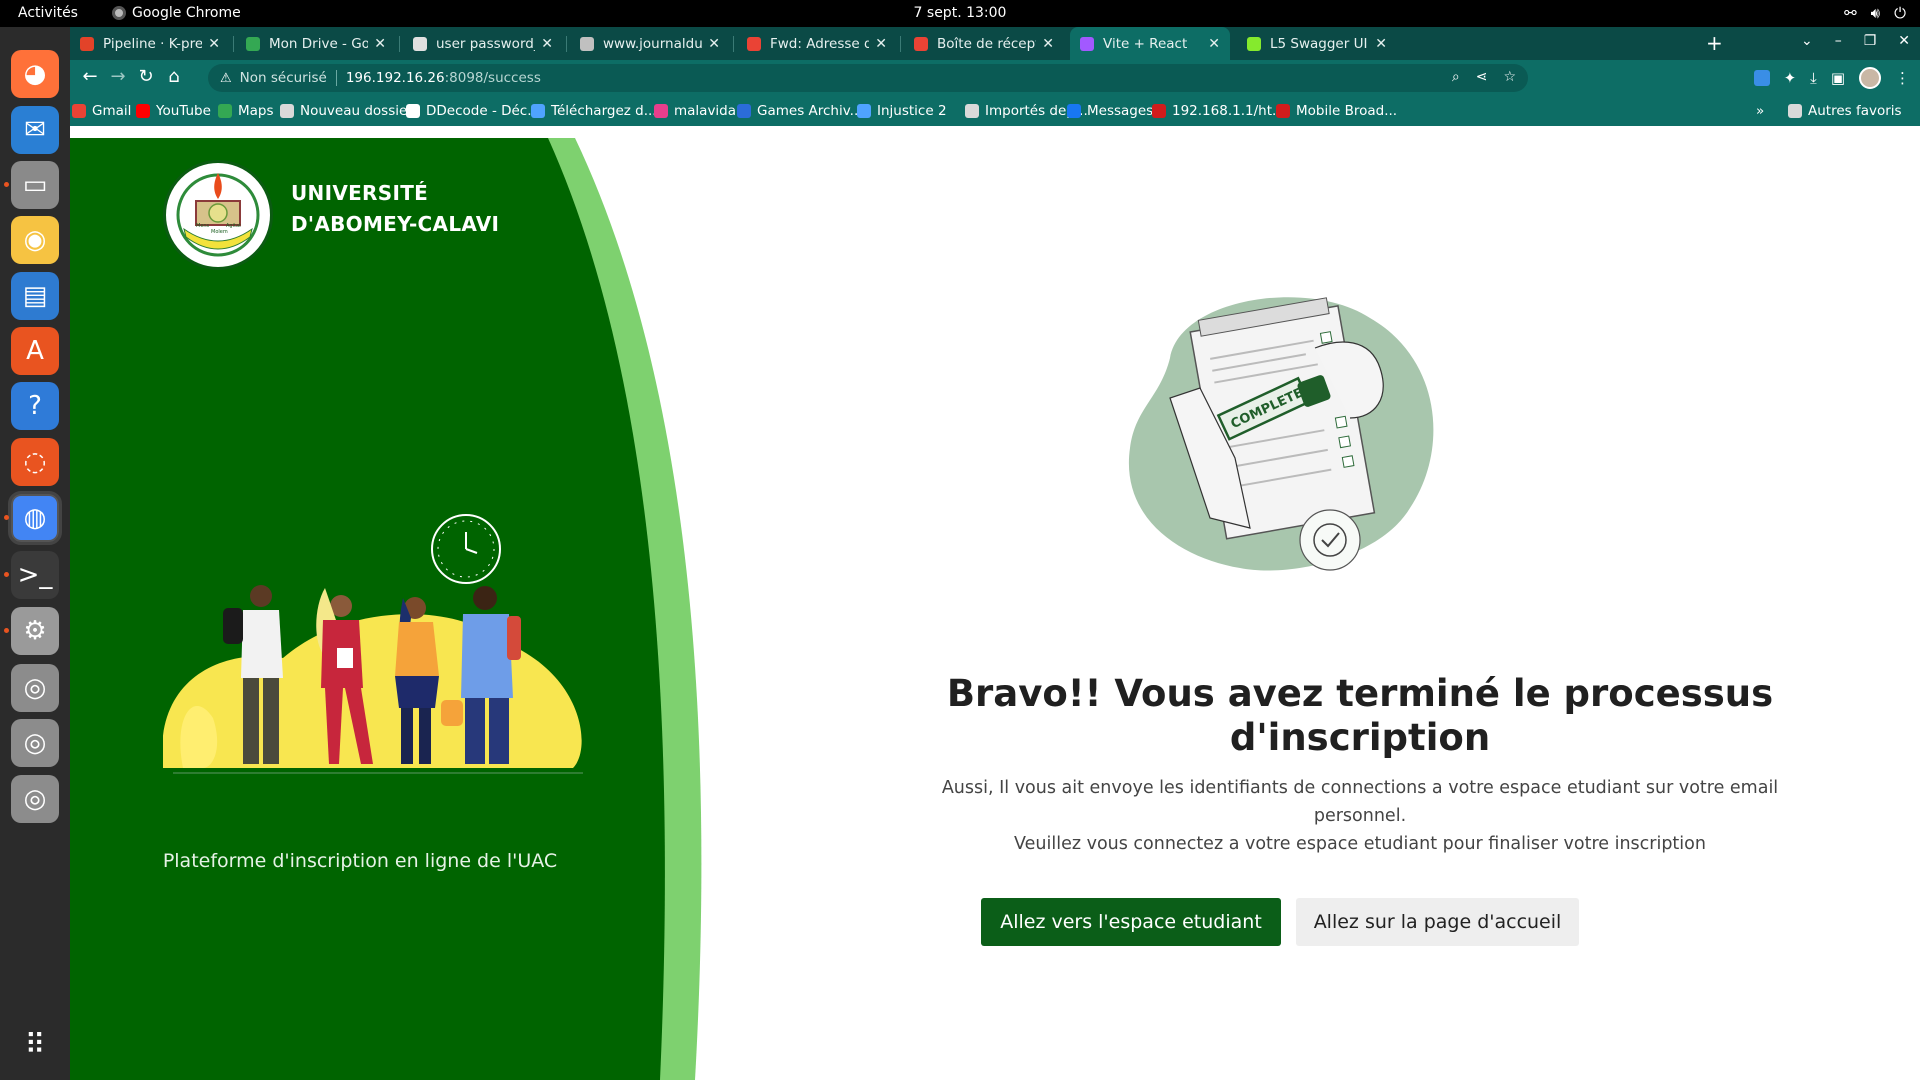 Image resolution: width=1920 pixels, height=1080 pixels. Describe the element at coordinates (1900, 13) in the screenshot. I see `power-icon: ⏻` at that location.